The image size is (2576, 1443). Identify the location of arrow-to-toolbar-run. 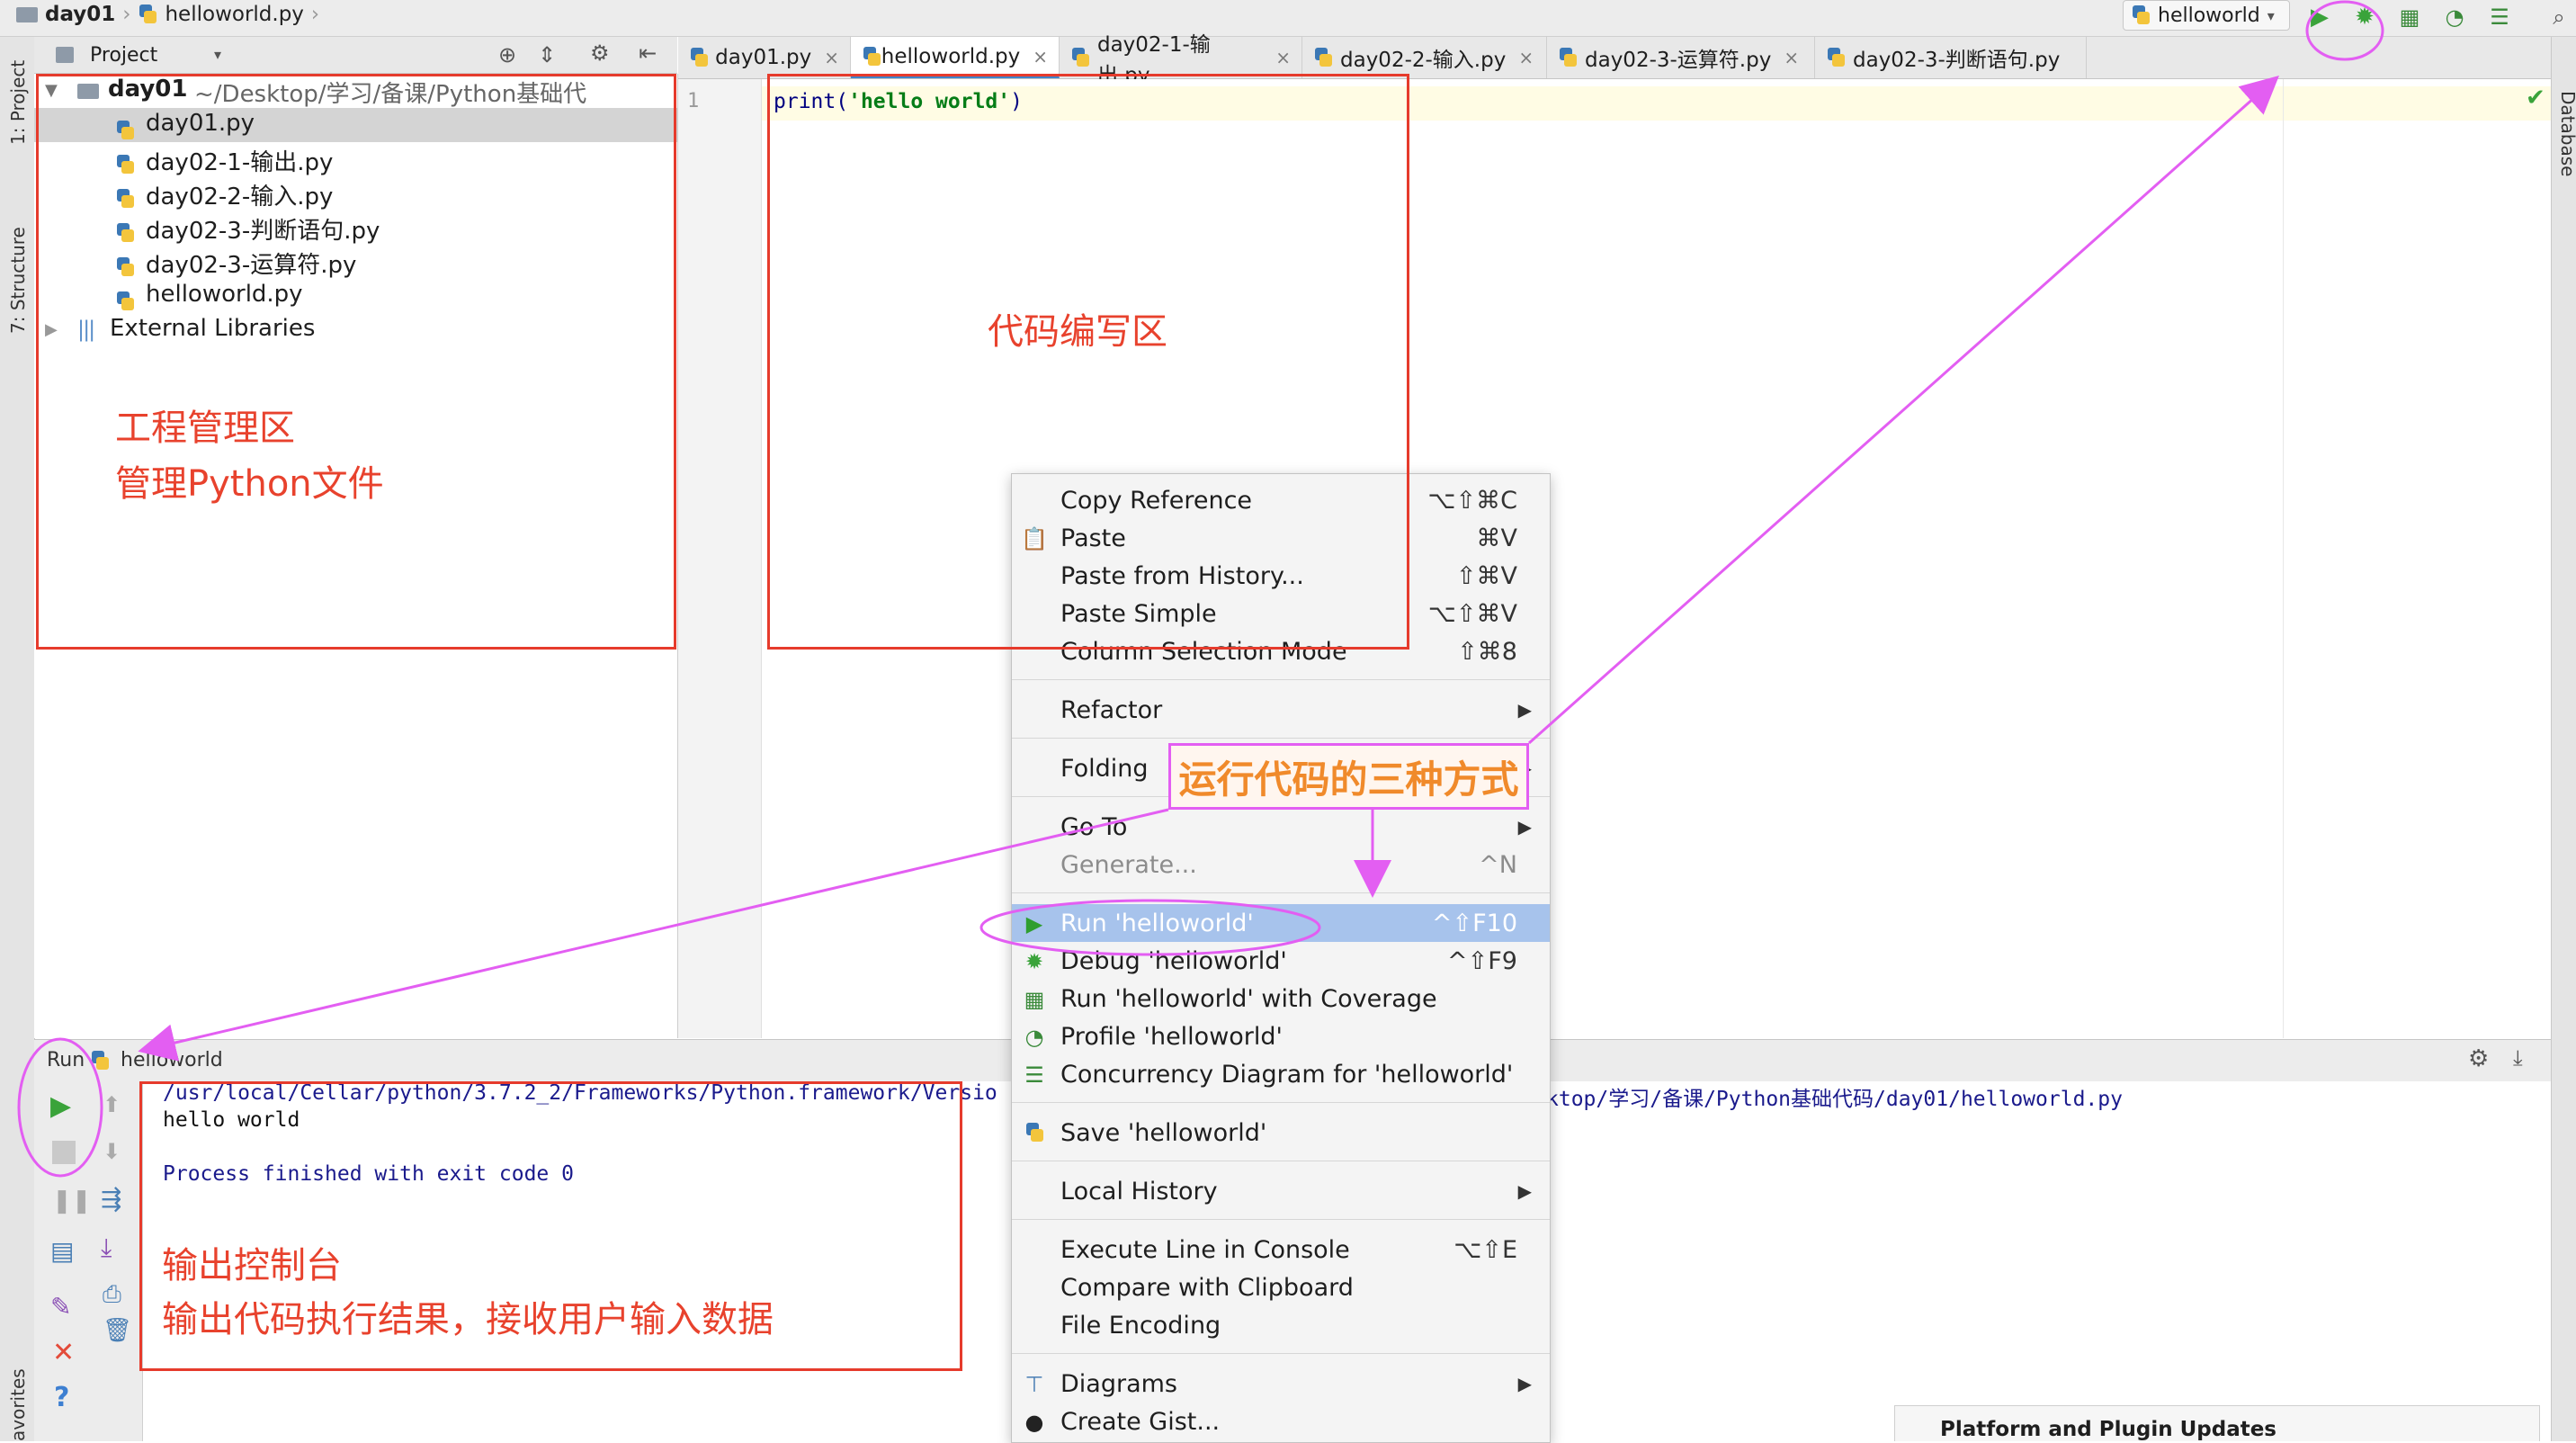
(1903, 410).